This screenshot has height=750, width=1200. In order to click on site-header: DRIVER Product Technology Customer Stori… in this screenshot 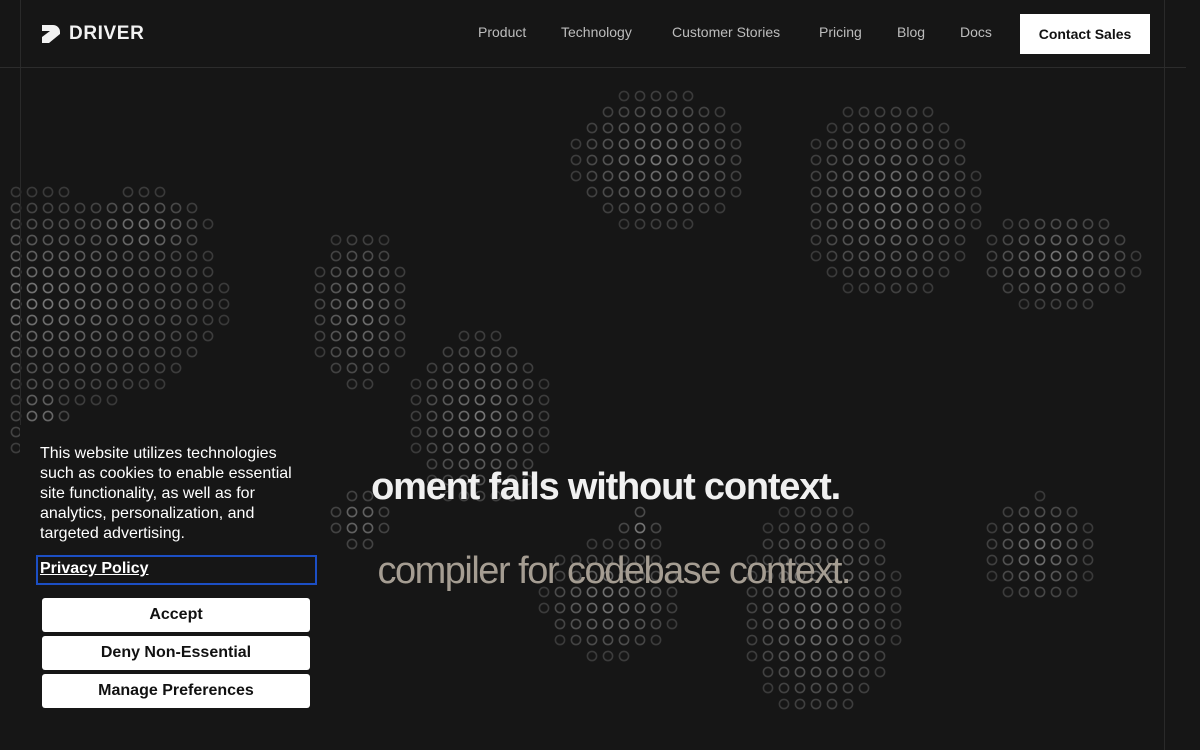, I will do `click(600, 33)`.